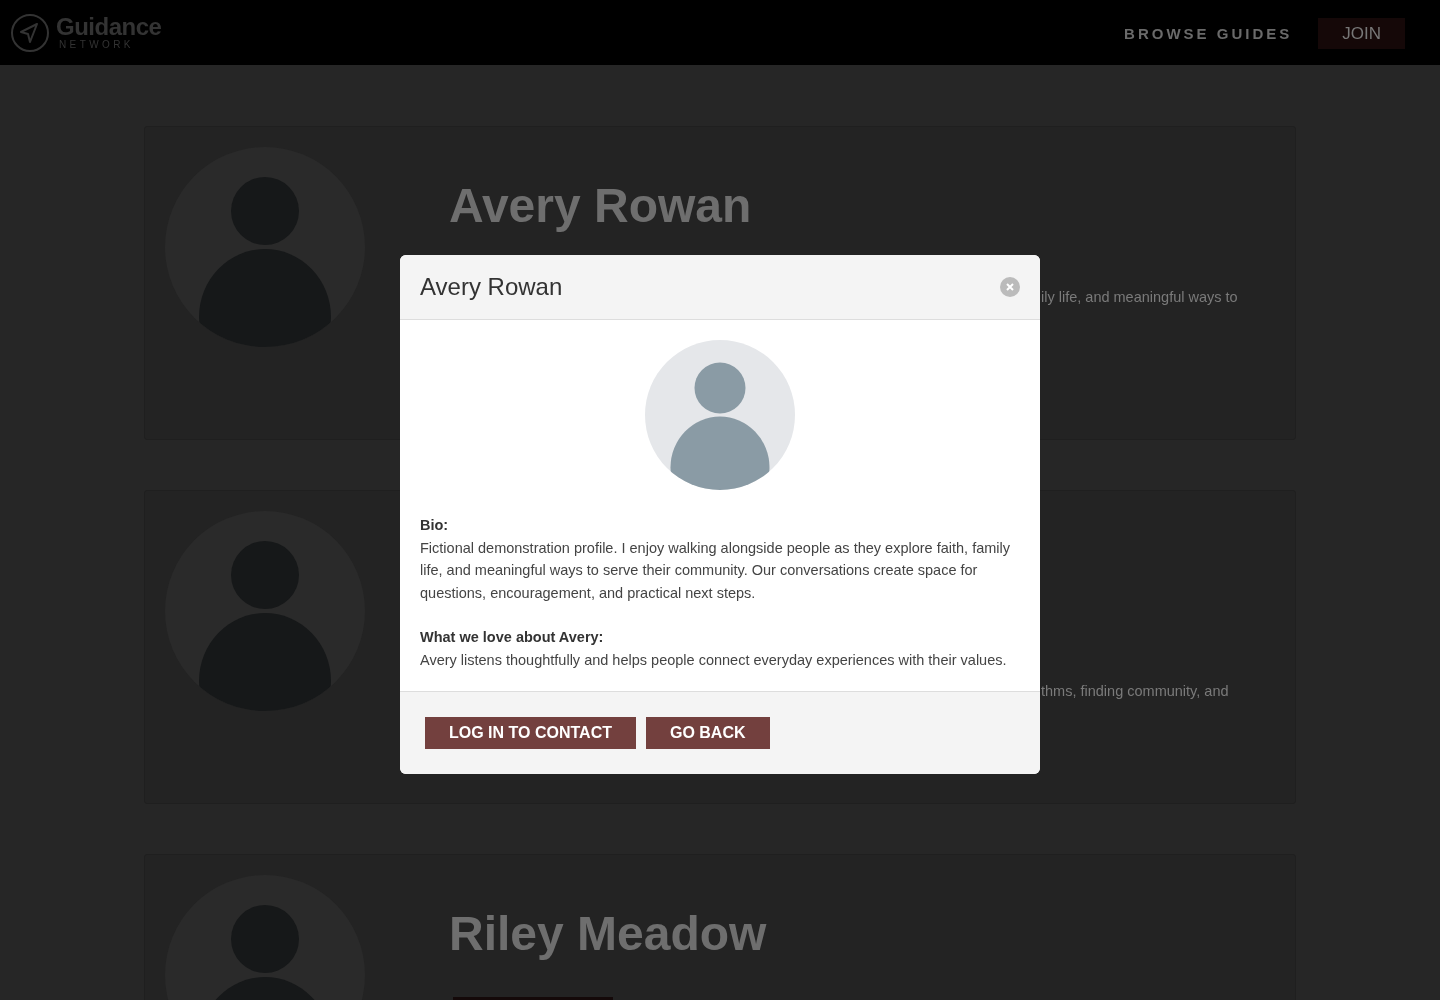 The image size is (1440, 1000). I want to click on join-button: JOIN, so click(1361, 33).